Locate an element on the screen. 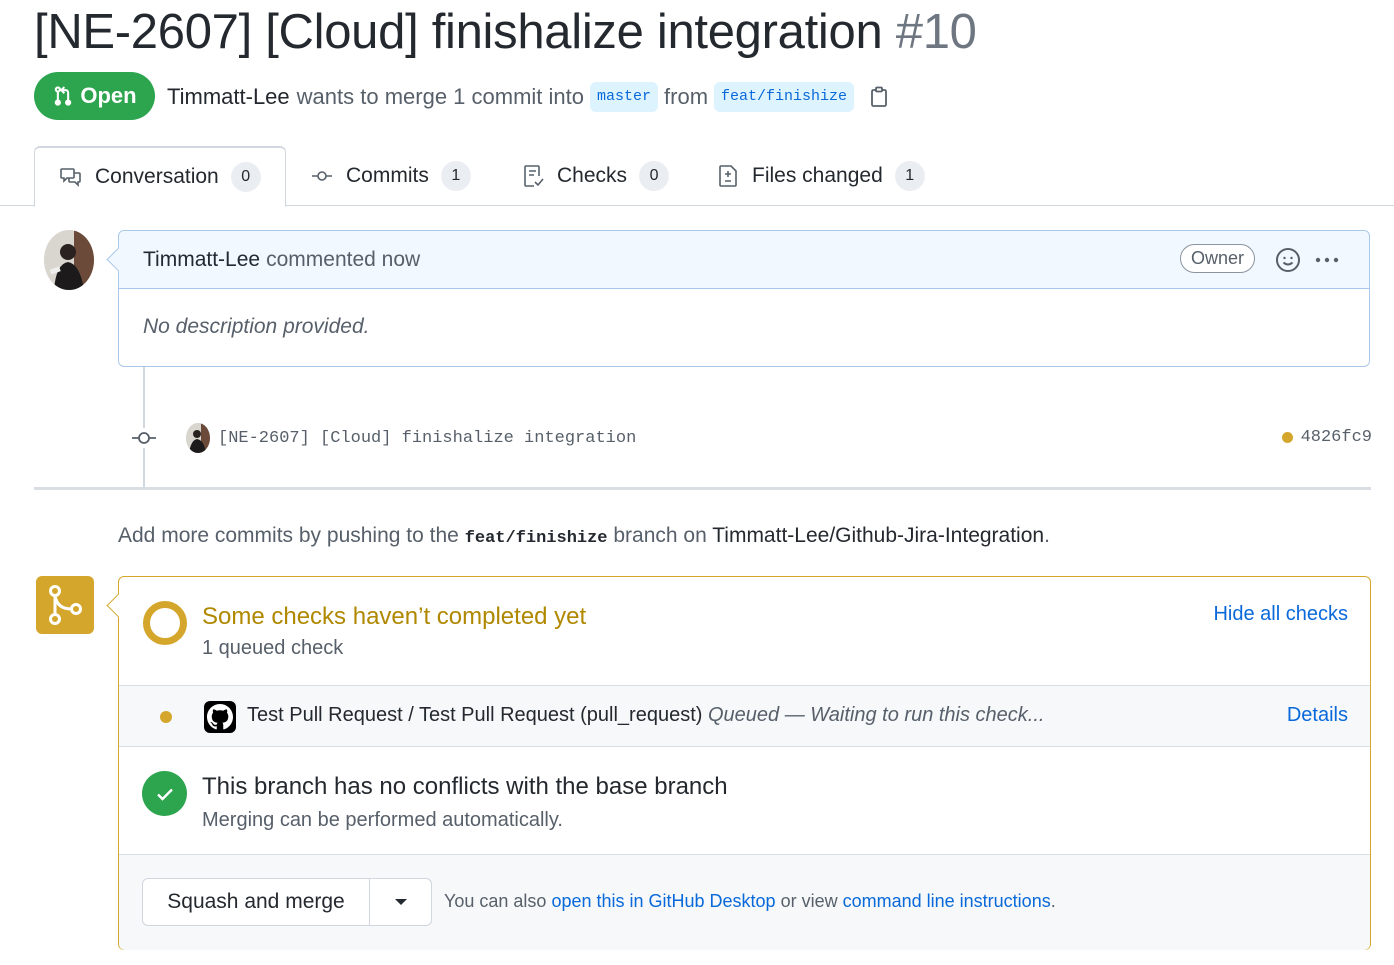 The height and width of the screenshot is (965, 1394). comment-discussion-icon is located at coordinates (70, 177).